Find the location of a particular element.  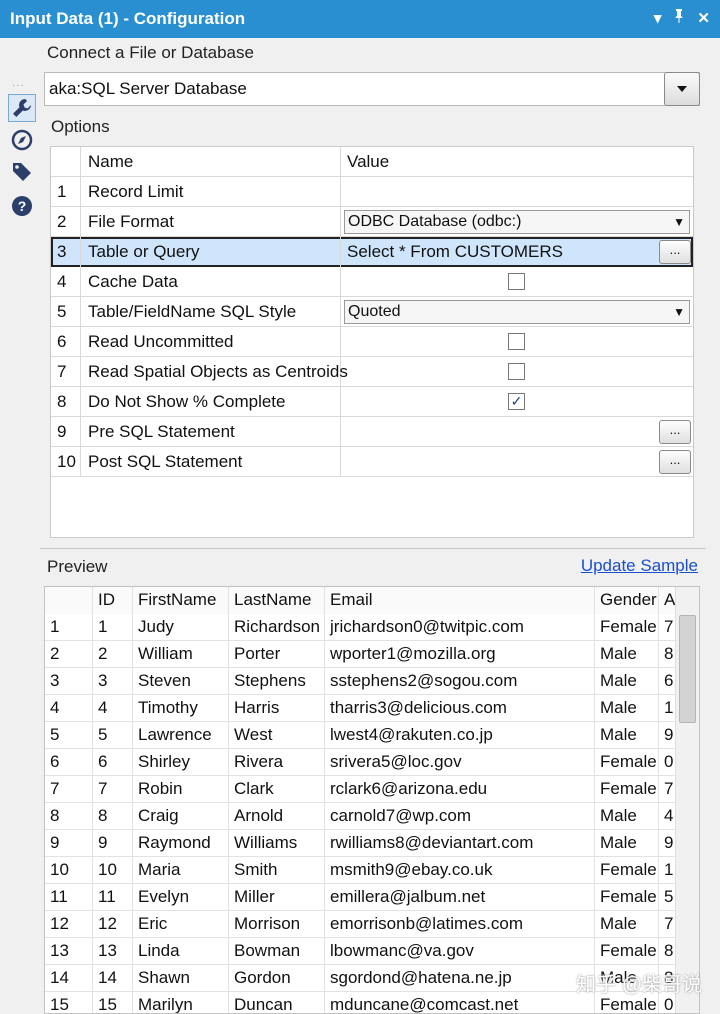

lastname-cell: Arnold is located at coordinates (277, 816).